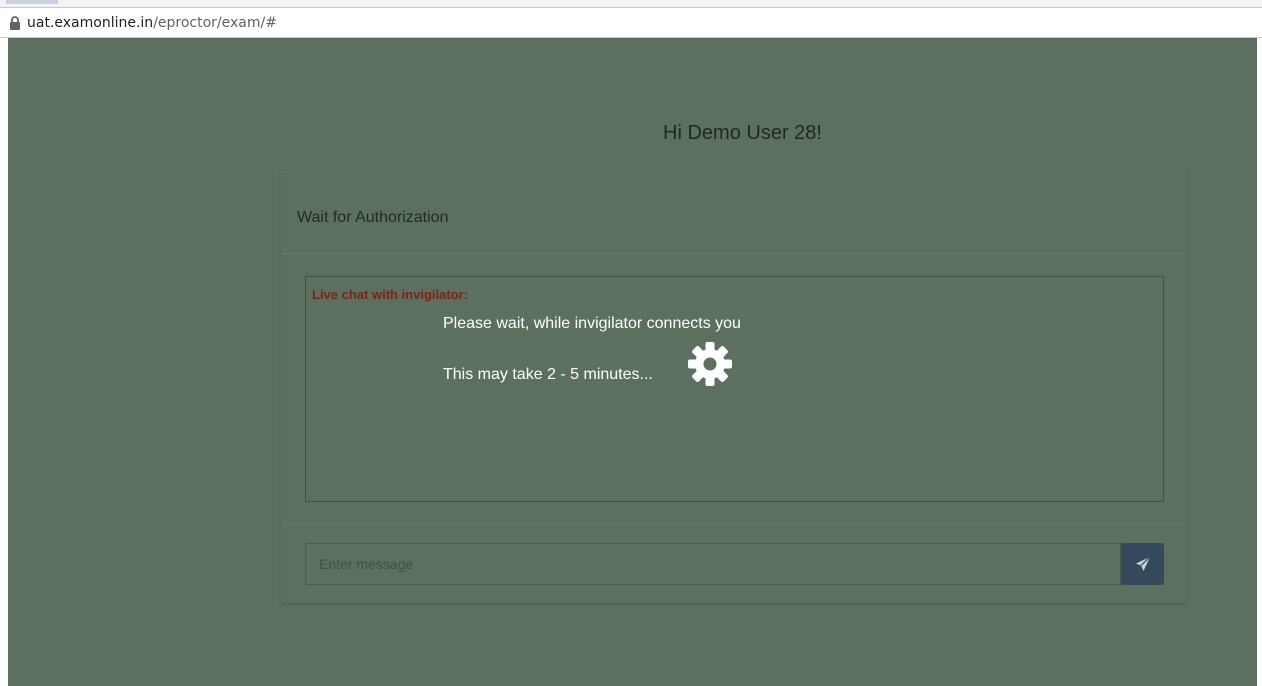 The height and width of the screenshot is (686, 1262). I want to click on browser-tab-strip, so click(631, 4).